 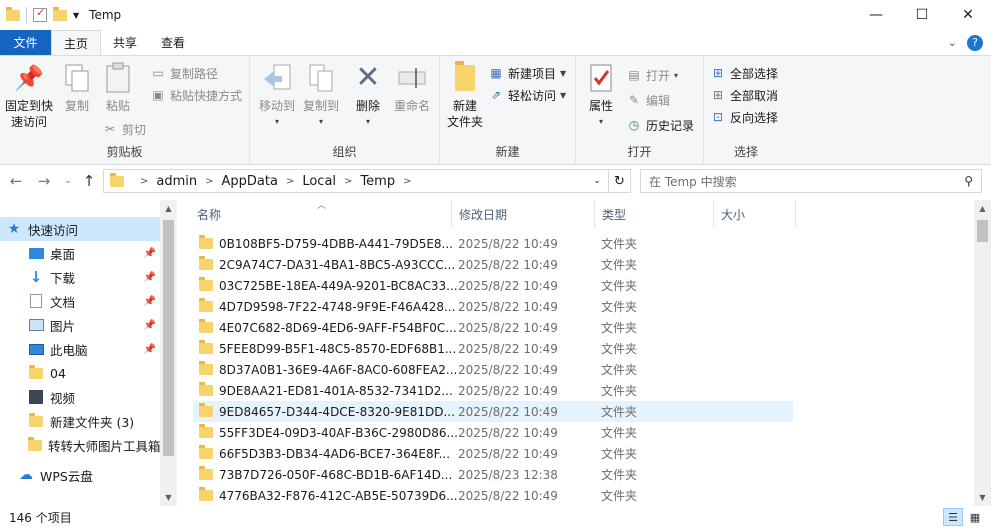 What do you see at coordinates (648, 100) in the screenshot?
I see `edit-button: ✎ 编辑` at bounding box center [648, 100].